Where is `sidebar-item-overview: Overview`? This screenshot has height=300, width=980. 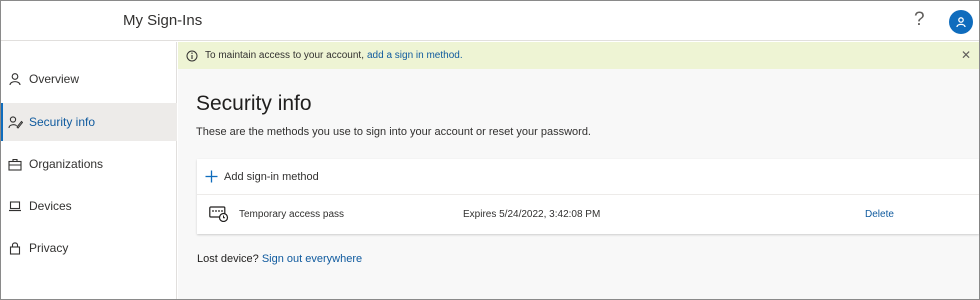 sidebar-item-overview: Overview is located at coordinates (89, 79).